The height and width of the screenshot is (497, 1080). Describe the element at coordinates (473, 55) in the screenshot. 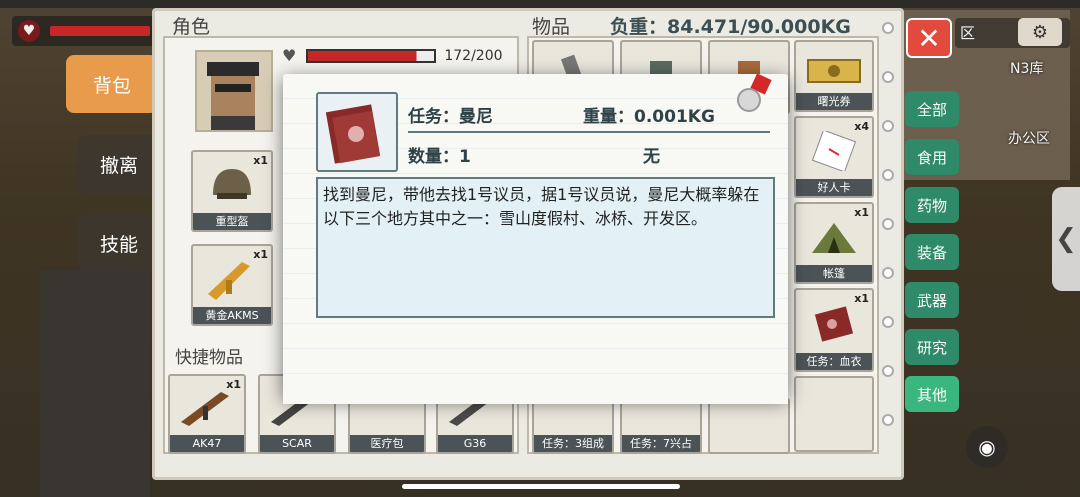

I see `character-health-text: 172/200` at that location.